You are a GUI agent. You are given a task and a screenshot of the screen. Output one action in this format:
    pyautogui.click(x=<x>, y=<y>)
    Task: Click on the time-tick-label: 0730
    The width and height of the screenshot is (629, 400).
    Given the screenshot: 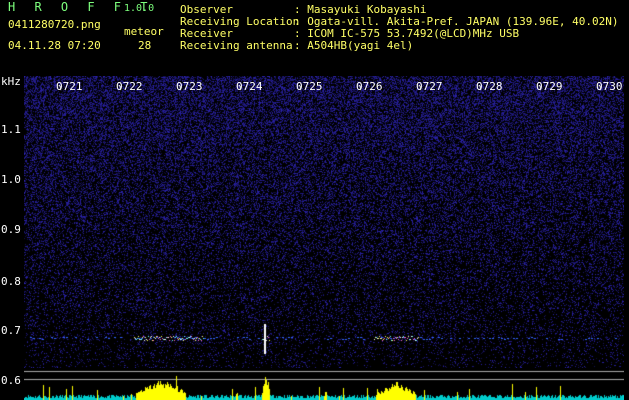 What is the action you would take?
    pyautogui.click(x=609, y=86)
    